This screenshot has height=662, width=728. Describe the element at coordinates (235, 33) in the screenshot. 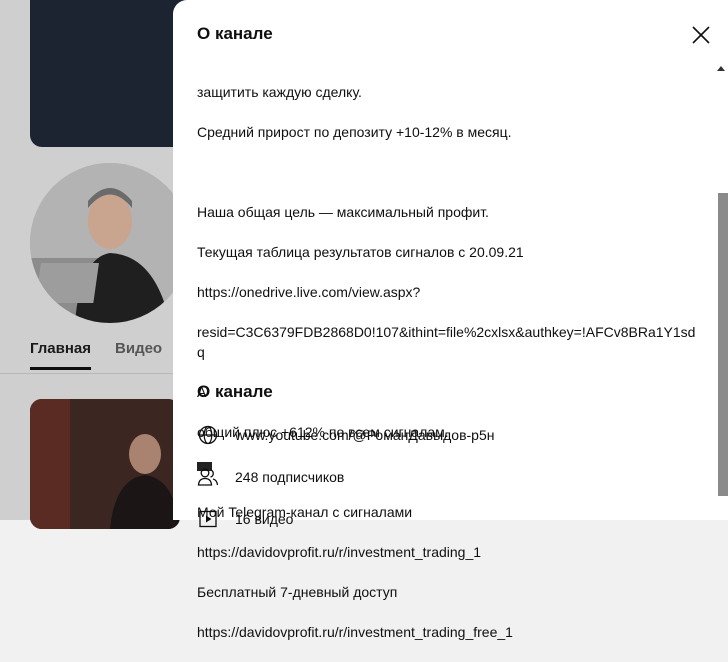

I see `panel-title: О канале` at that location.